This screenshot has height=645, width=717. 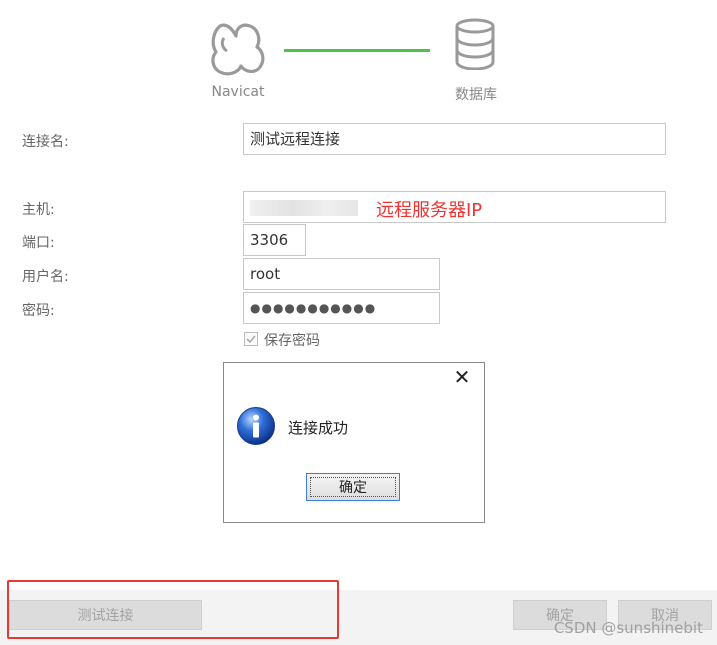 I want to click on close-icon: ✕, so click(x=462, y=377).